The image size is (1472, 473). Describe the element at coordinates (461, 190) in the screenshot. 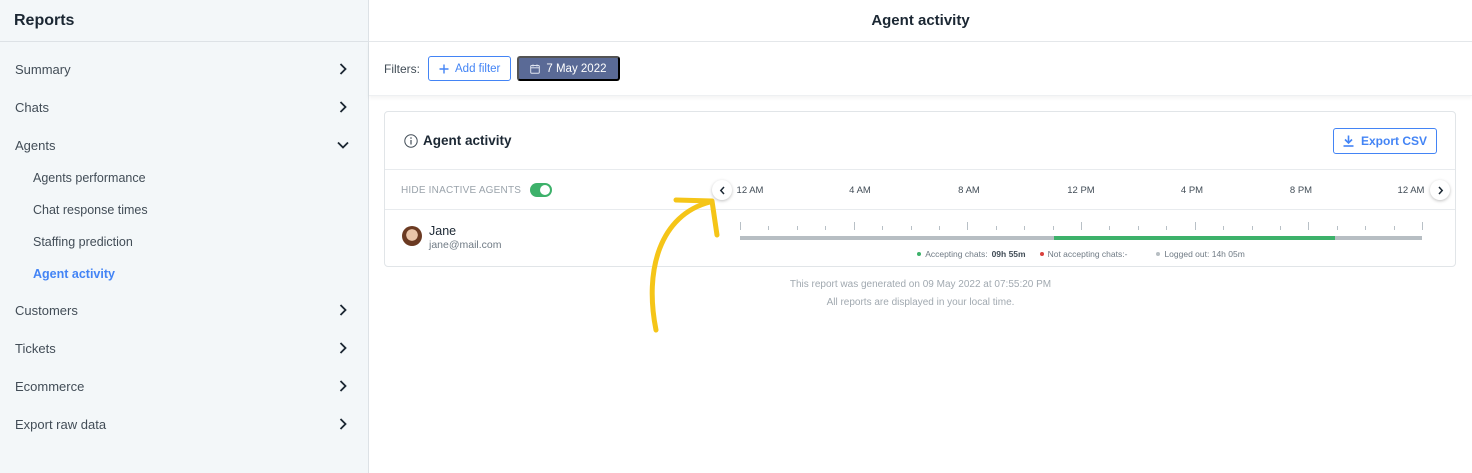

I see `hide-inactive-label: HIDE INACTIVE AGENTS` at that location.